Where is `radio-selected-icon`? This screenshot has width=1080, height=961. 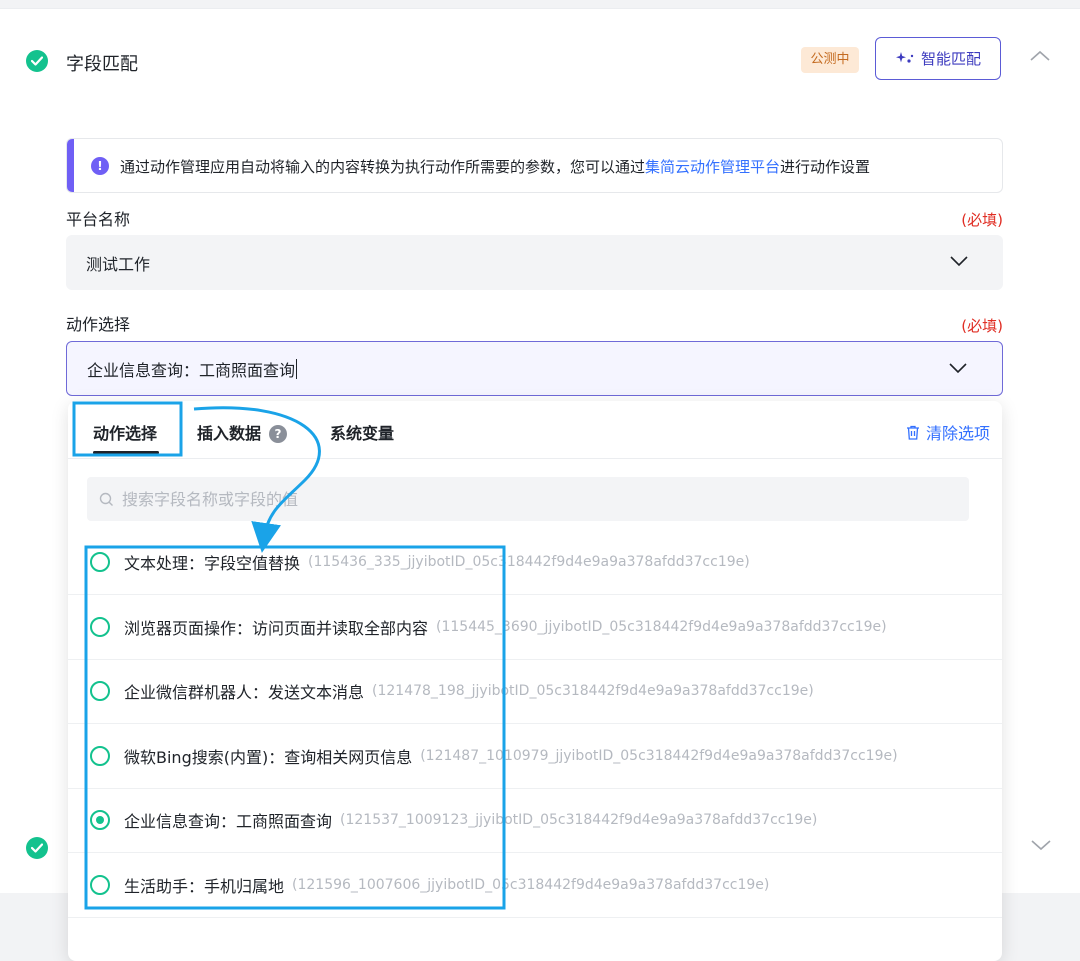 radio-selected-icon is located at coordinates (100, 820).